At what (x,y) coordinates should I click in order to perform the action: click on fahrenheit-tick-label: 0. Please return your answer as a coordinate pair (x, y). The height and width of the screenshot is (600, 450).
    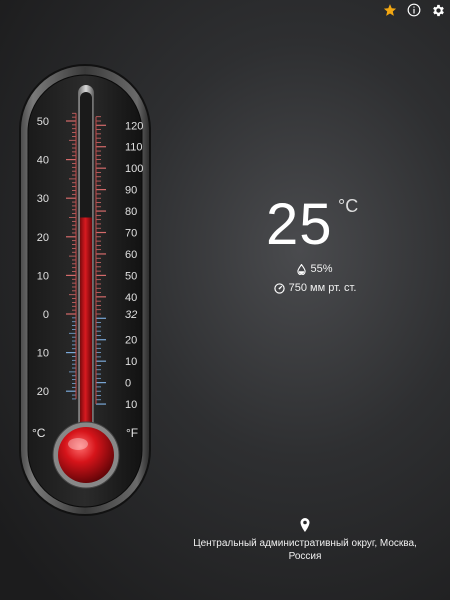
    Looking at the image, I should click on (128, 384).